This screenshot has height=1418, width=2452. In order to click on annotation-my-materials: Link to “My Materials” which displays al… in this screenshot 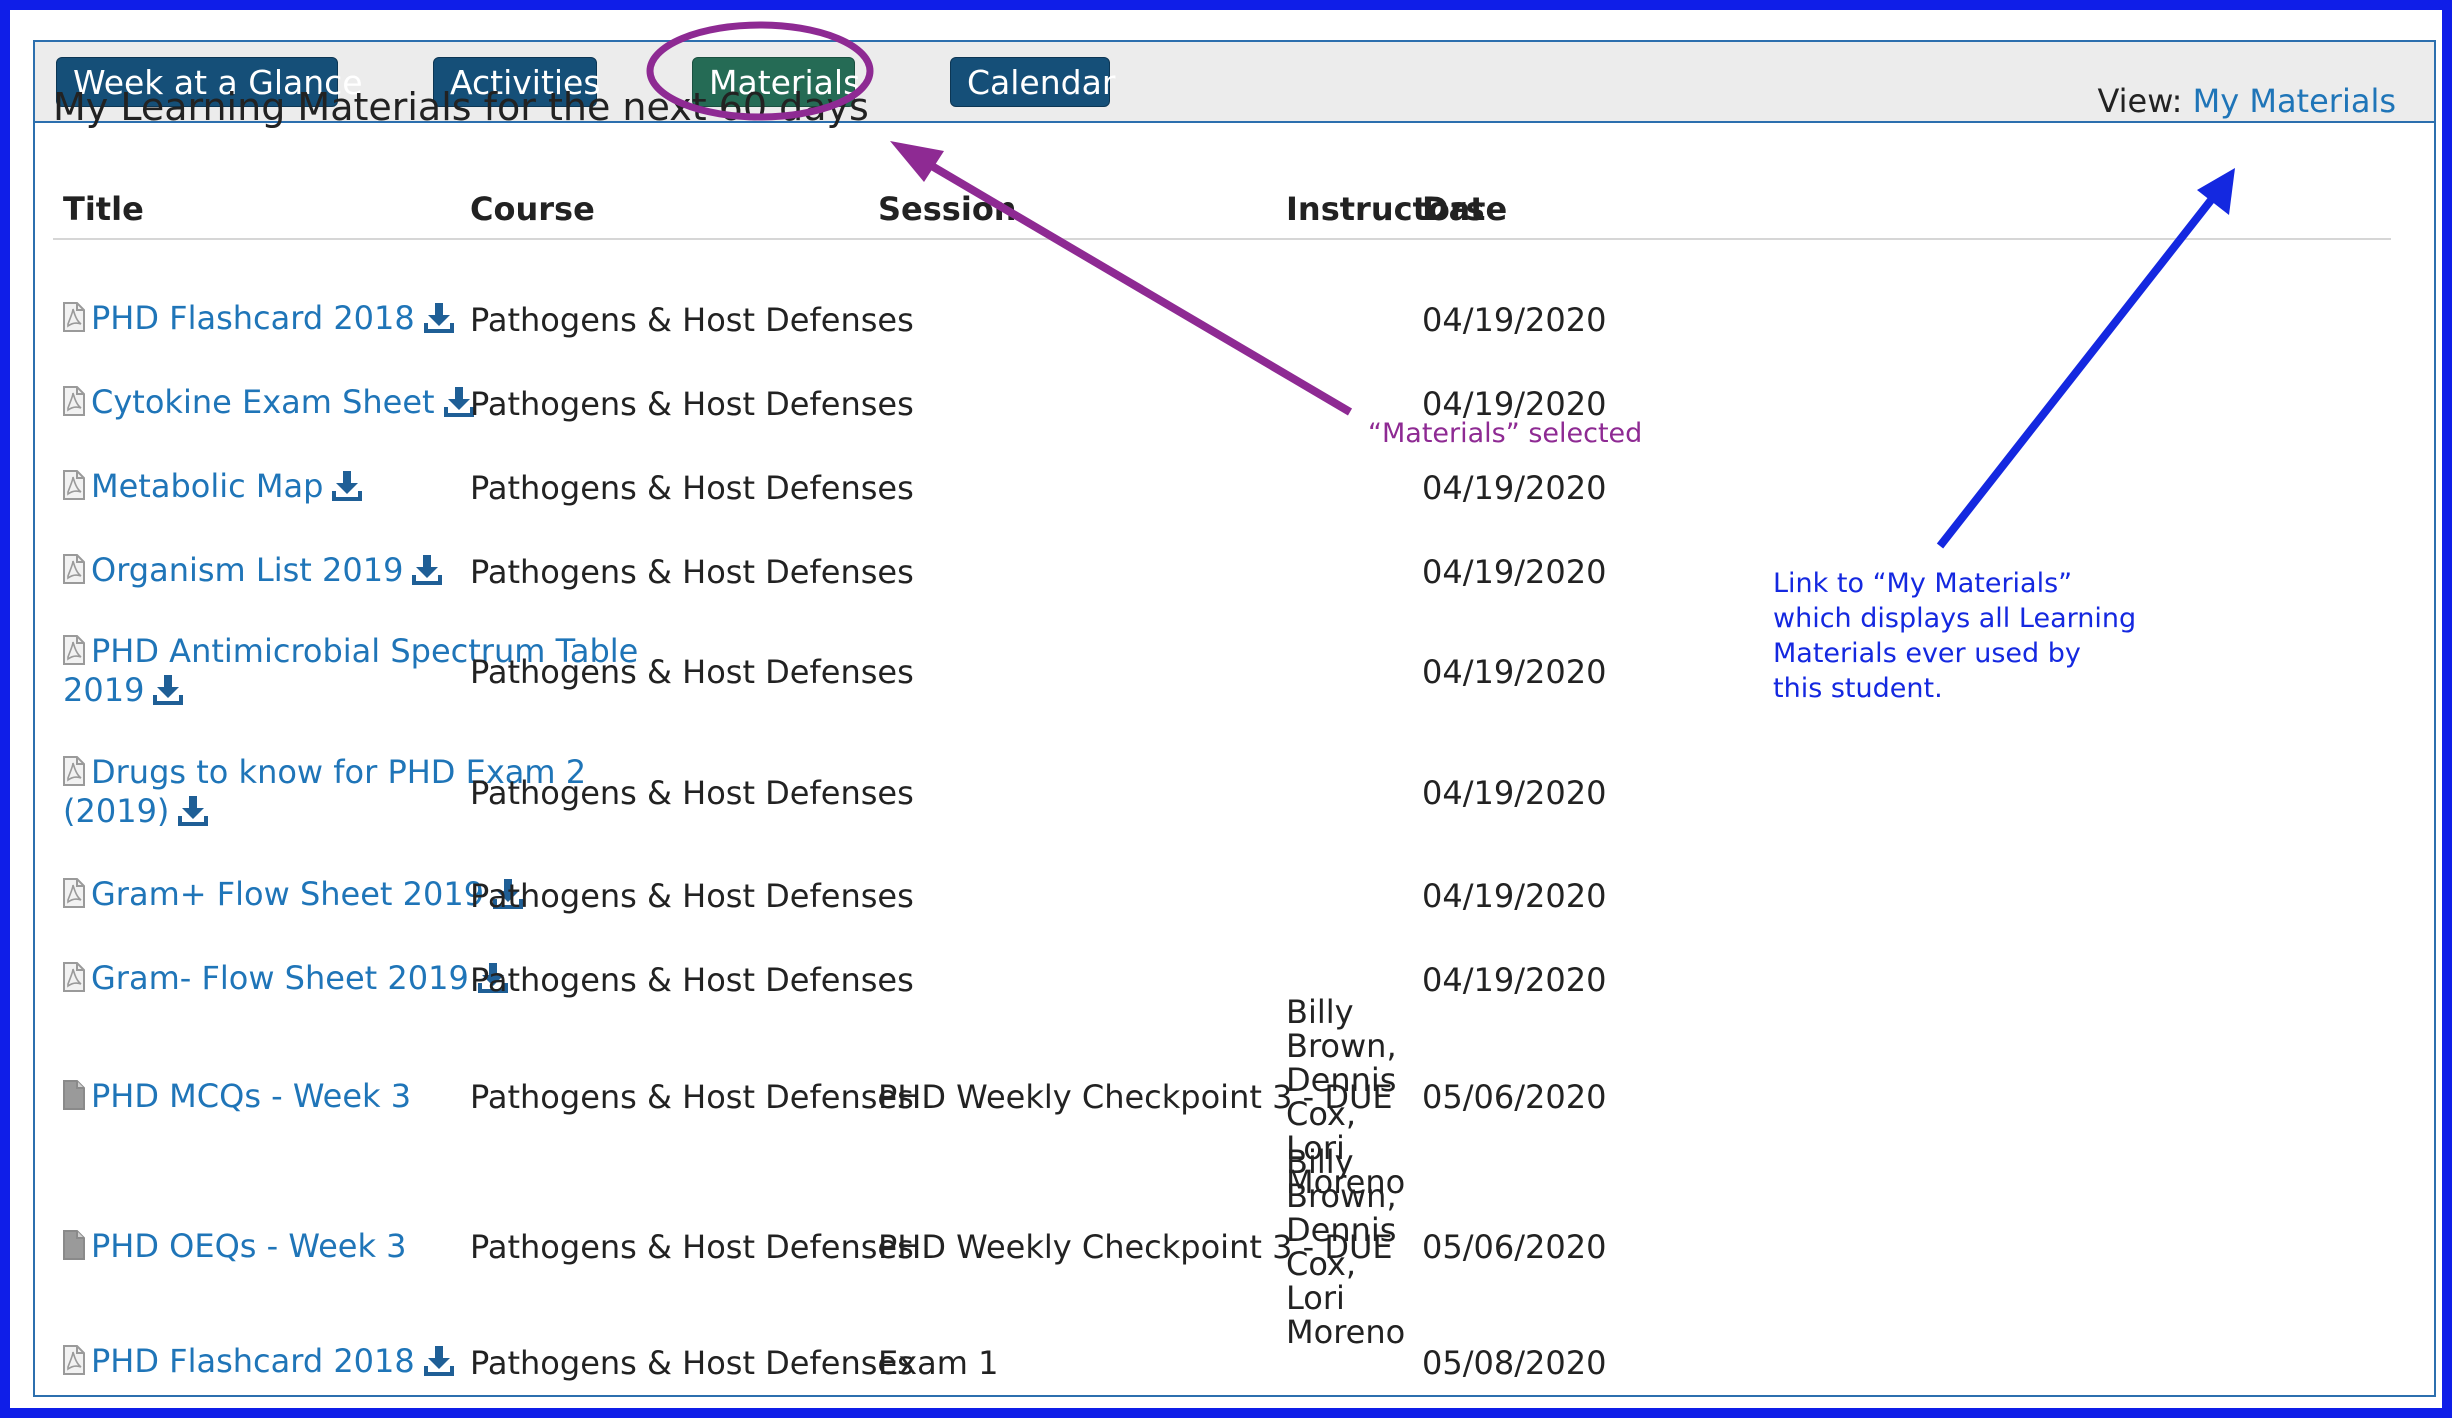, I will do `click(1954, 636)`.